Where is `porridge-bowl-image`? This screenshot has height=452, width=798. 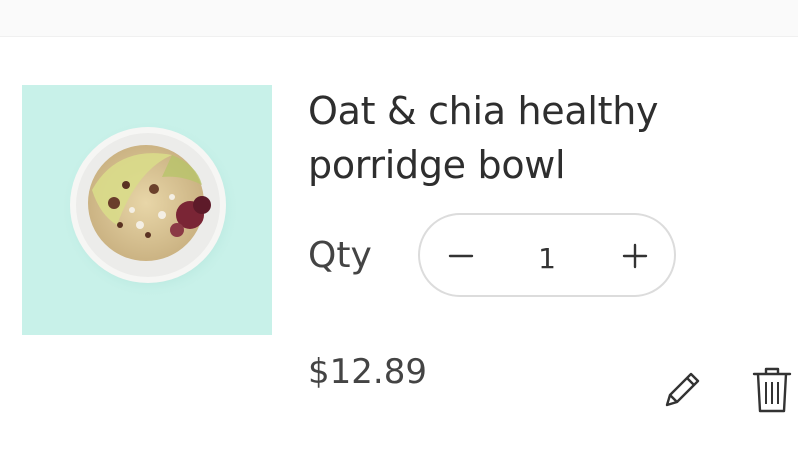 porridge-bowl-image is located at coordinates (150, 209).